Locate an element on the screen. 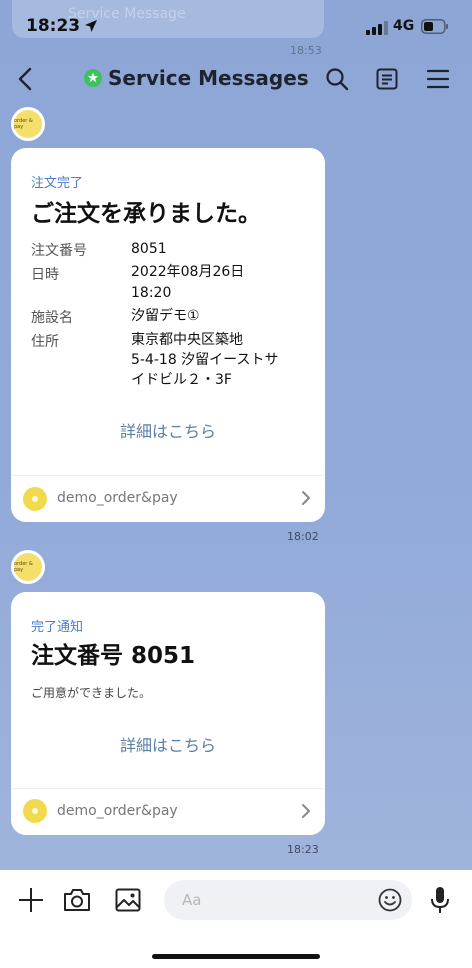 The height and width of the screenshot is (968, 472). notes-button is located at coordinates (387, 79).